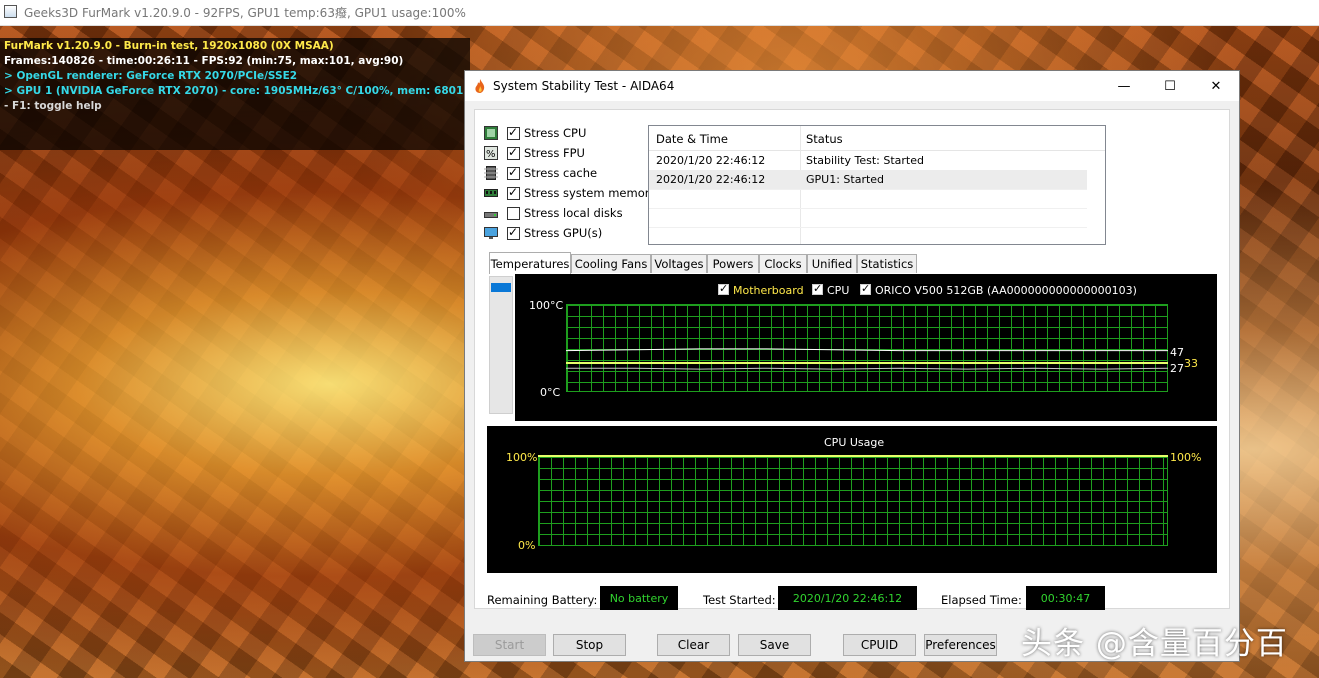 The image size is (1319, 678). Describe the element at coordinates (546, 305) in the screenshot. I see `temp-y-max-label: 100°C` at that location.